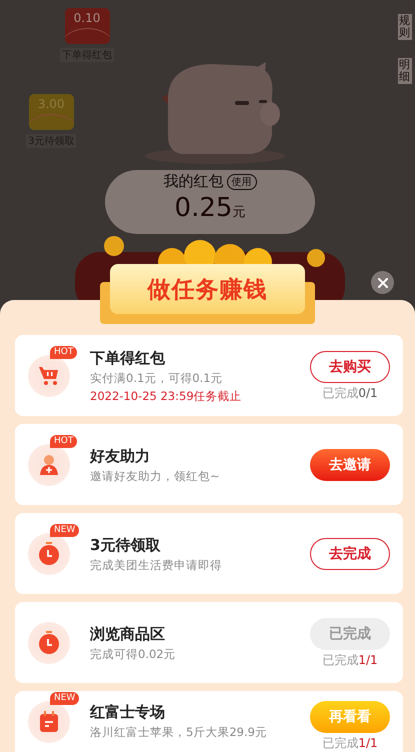  What do you see at coordinates (133, 654) in the screenshot?
I see `task-description: 完成可得0.02元` at bounding box center [133, 654].